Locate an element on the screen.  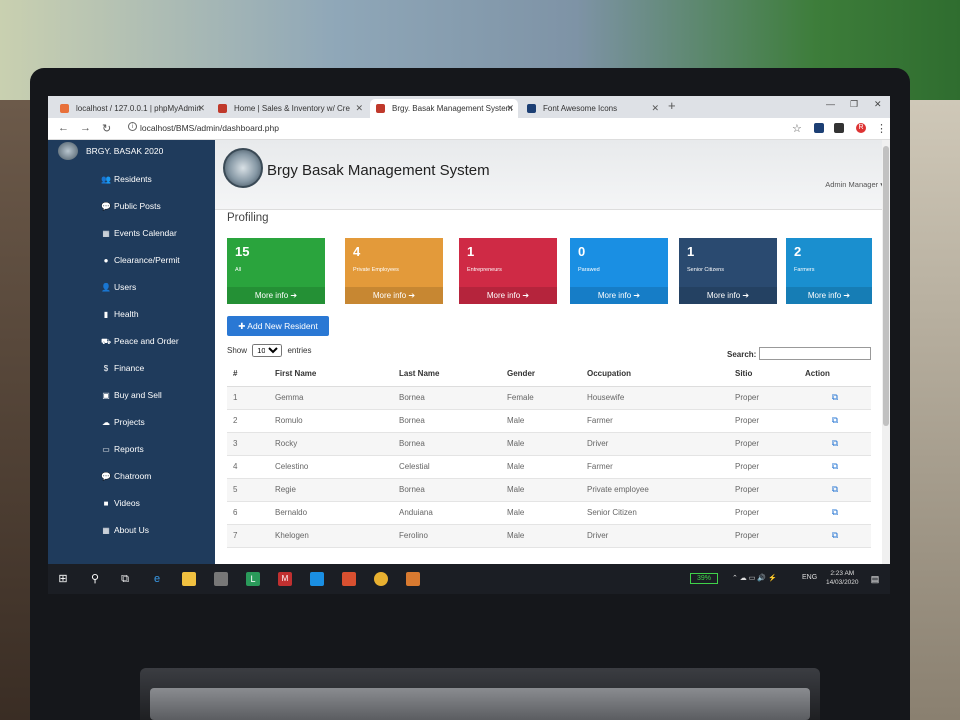
column-header-occupation: Occupation is located at coordinates (655, 374).